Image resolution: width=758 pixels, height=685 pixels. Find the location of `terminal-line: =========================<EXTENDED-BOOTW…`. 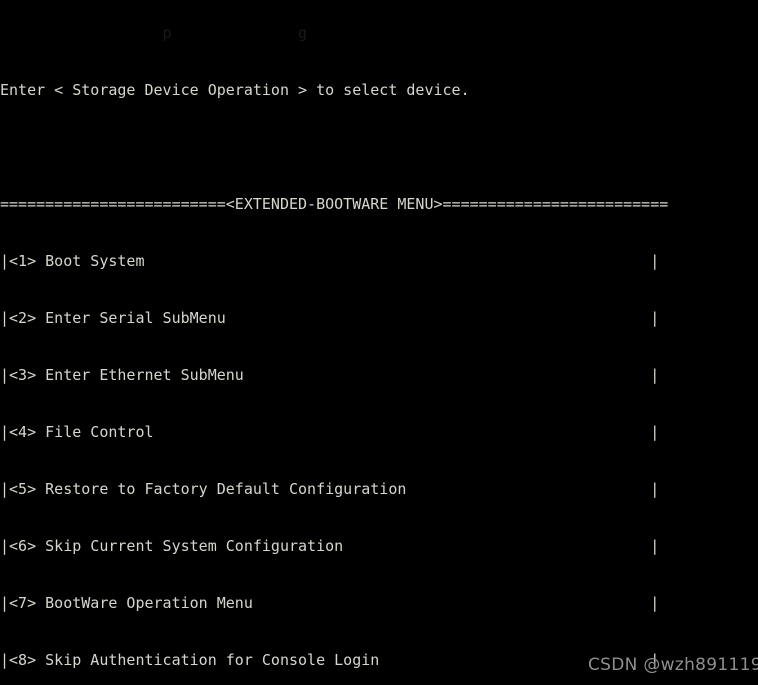

terminal-line: =========================<EXTENDED-BOOTW… is located at coordinates (334, 204).